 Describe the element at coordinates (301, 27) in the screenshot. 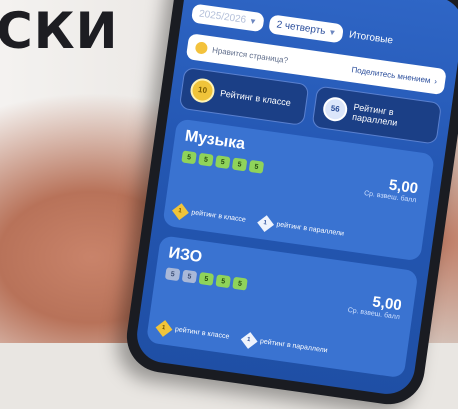

I see `quarter-select-value: 2 четверть` at that location.